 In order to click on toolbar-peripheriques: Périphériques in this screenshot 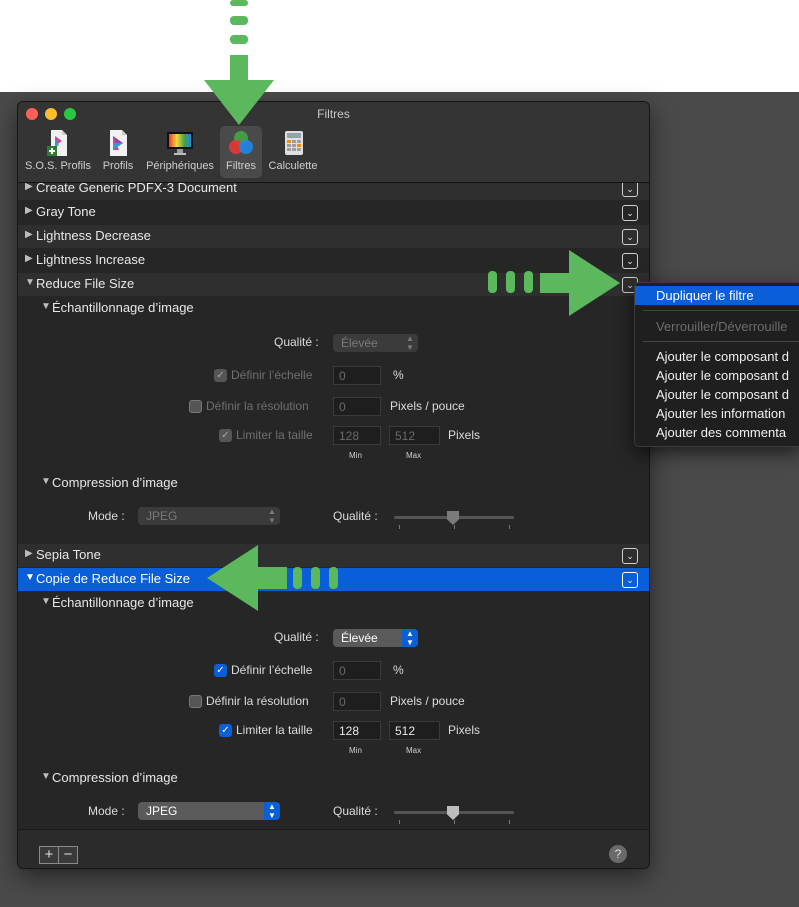, I will do `click(180, 152)`.